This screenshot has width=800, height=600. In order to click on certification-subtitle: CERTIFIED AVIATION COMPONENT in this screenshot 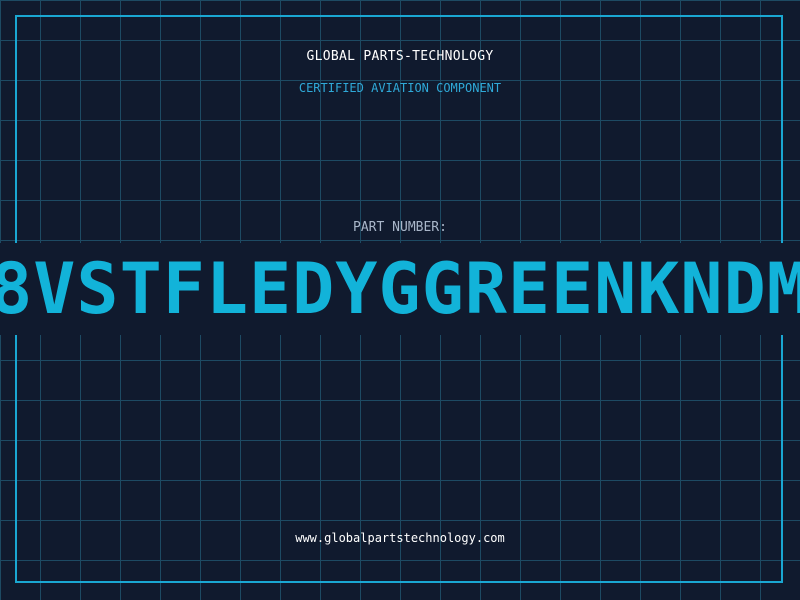, I will do `click(400, 88)`.